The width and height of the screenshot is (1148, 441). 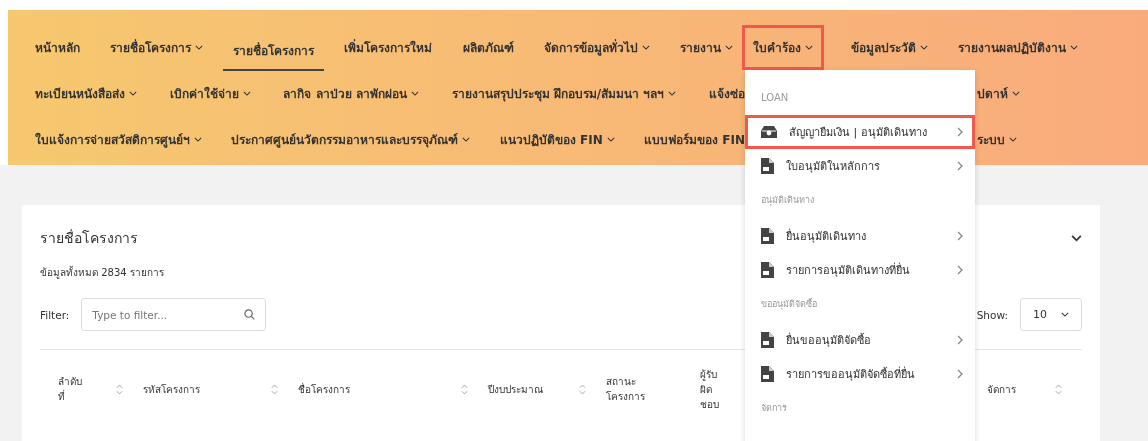 I want to click on nav-menu-item: ลากิจ ลาป่วย ลาพักผ่อน, so click(x=351, y=93).